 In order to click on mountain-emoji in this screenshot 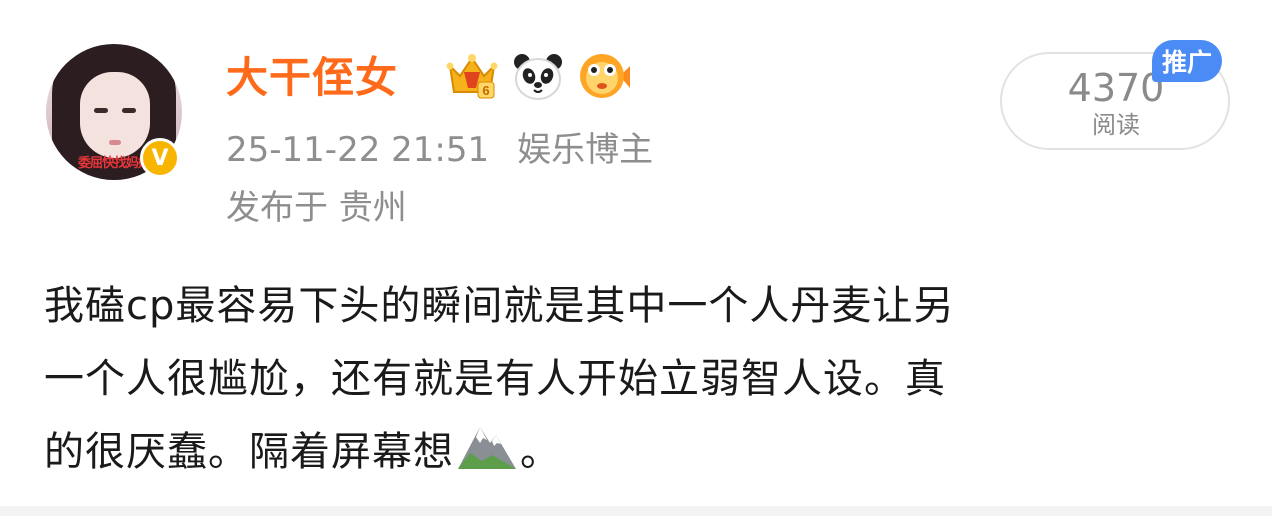, I will do `click(487, 448)`.